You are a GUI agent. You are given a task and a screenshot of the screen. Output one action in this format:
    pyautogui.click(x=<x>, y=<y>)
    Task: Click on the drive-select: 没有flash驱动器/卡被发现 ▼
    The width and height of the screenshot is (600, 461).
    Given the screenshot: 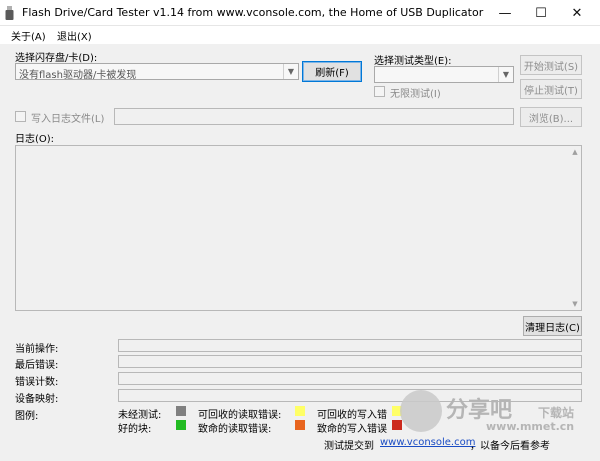 What is the action you would take?
    pyautogui.click(x=157, y=72)
    